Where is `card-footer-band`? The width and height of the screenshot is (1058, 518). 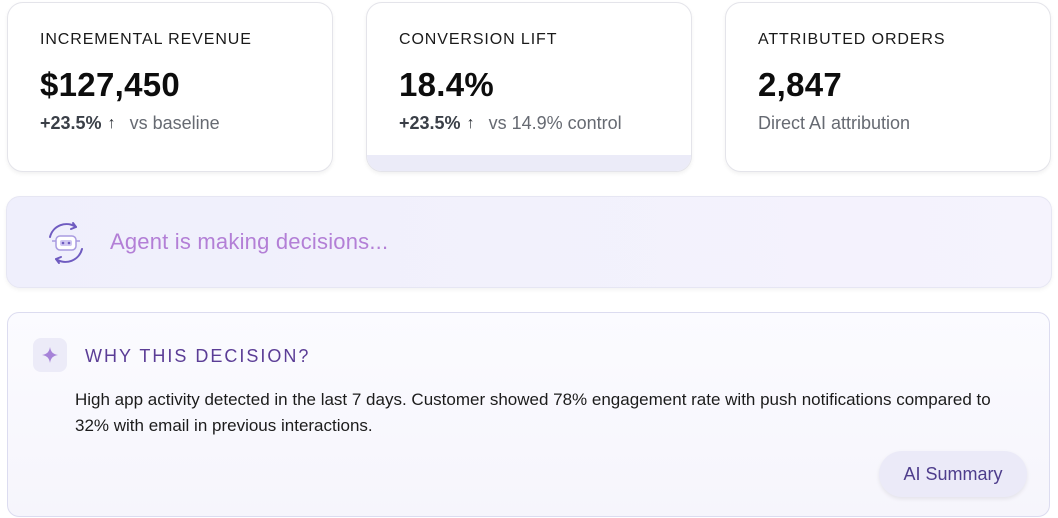 card-footer-band is located at coordinates (529, 163).